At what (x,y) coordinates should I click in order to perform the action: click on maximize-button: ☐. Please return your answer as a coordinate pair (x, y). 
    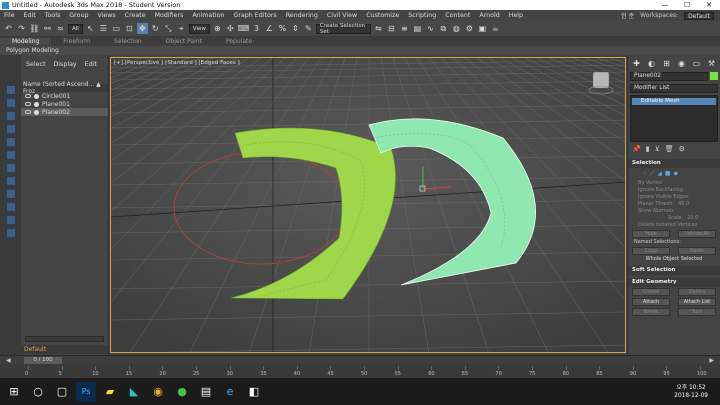
    Looking at the image, I should click on (687, 5).